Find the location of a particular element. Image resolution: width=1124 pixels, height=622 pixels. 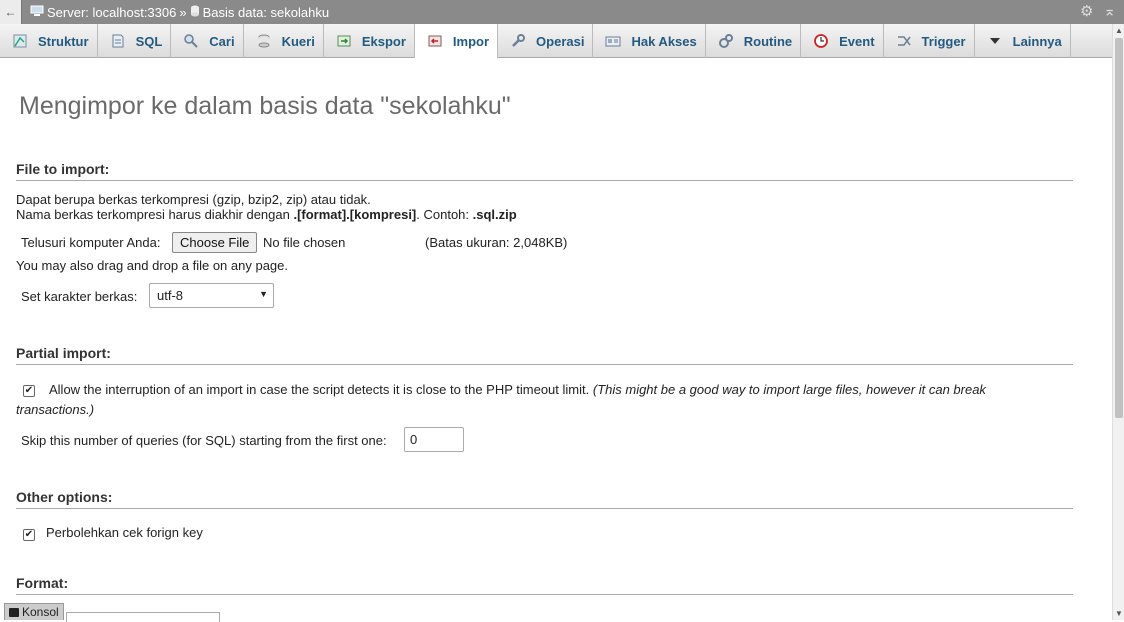

back-button: ← is located at coordinates (11, 12).